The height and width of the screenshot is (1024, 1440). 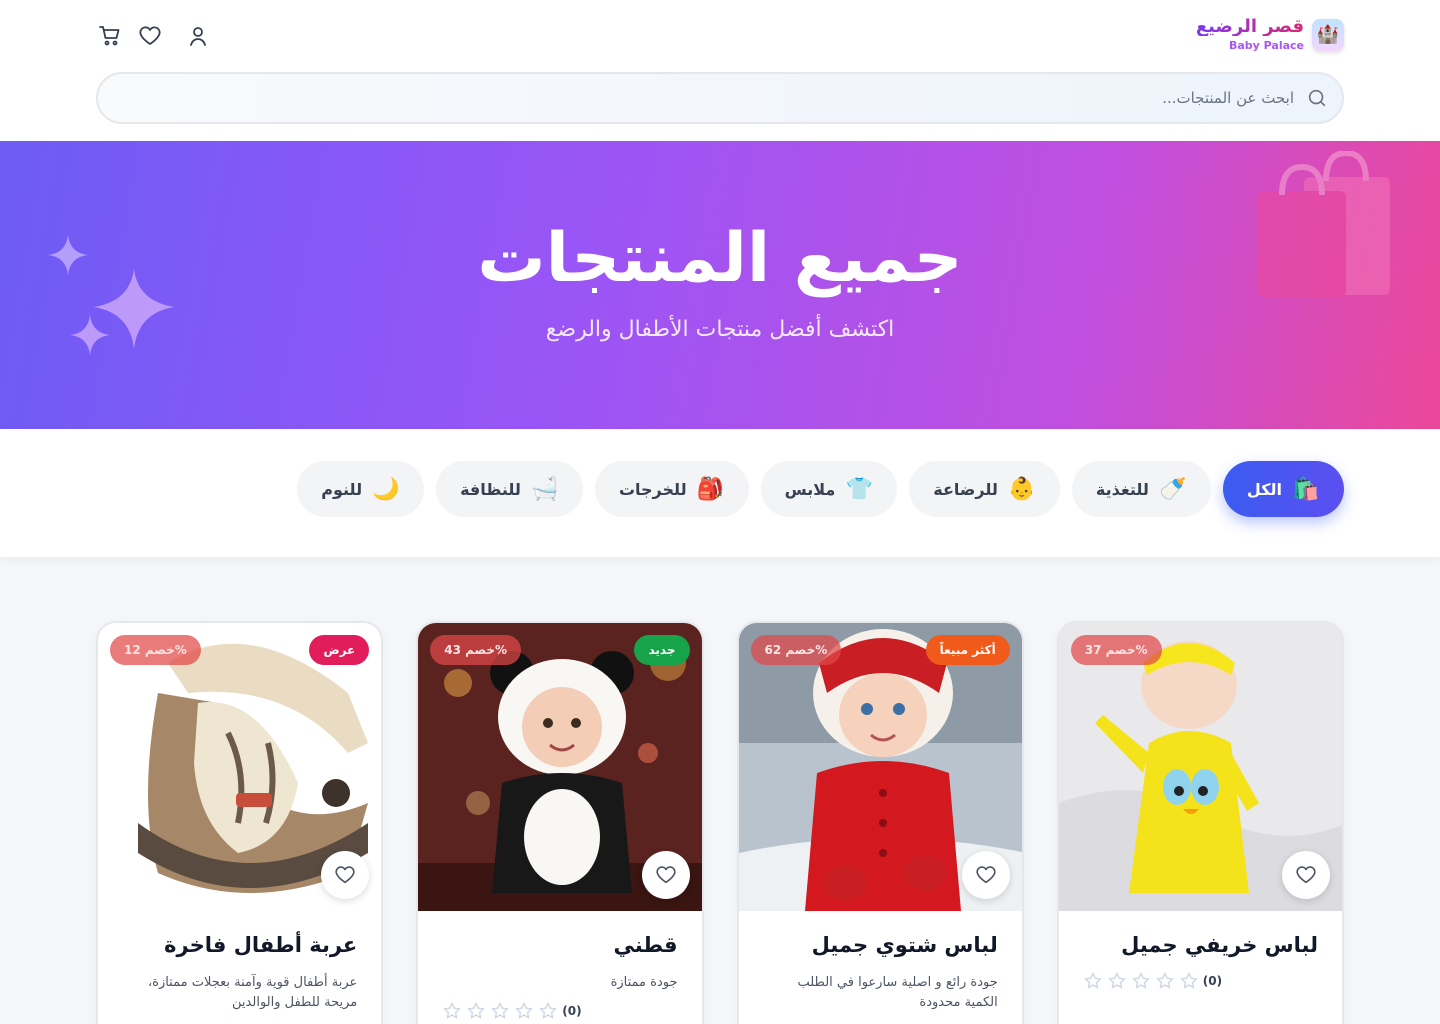 I want to click on bathtub-icon: 🛁, so click(x=545, y=489).